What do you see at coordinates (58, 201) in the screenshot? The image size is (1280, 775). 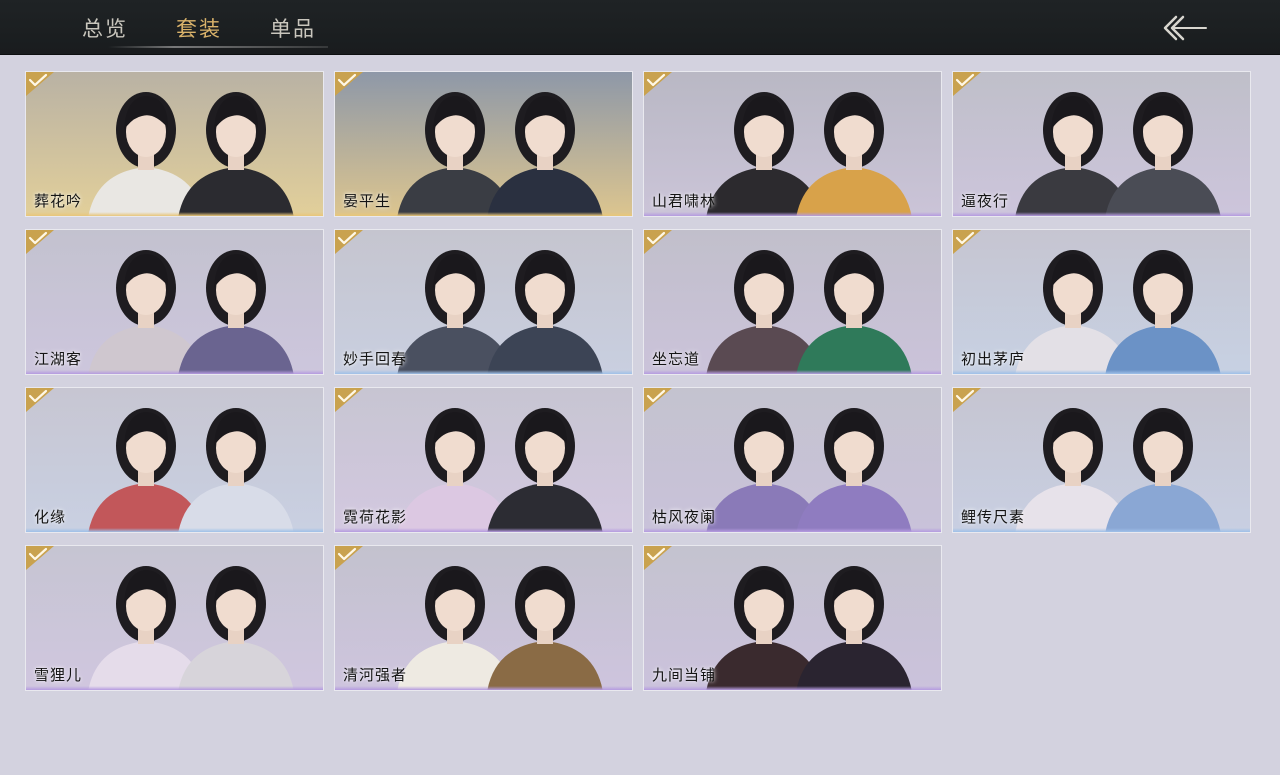 I see `outfit-name: 葬花吟` at bounding box center [58, 201].